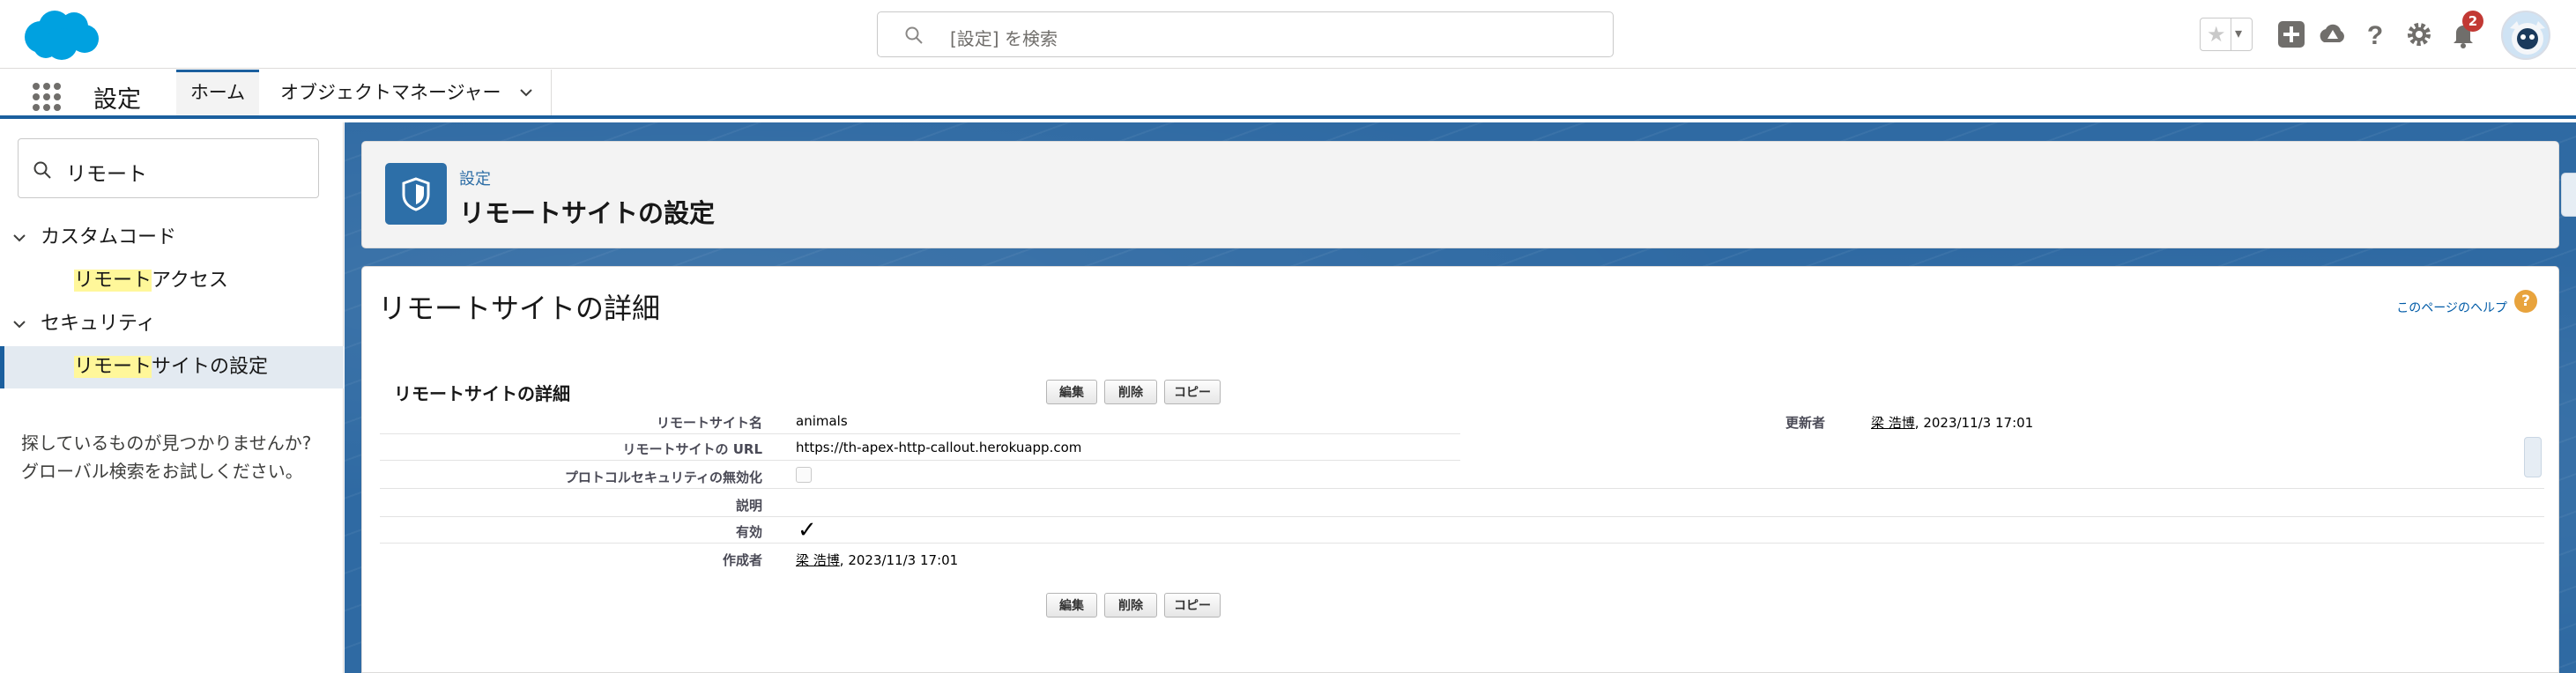 Image resolution: width=2576 pixels, height=673 pixels. Describe the element at coordinates (2533, 457) in the screenshot. I see `side-panel-handle` at that location.